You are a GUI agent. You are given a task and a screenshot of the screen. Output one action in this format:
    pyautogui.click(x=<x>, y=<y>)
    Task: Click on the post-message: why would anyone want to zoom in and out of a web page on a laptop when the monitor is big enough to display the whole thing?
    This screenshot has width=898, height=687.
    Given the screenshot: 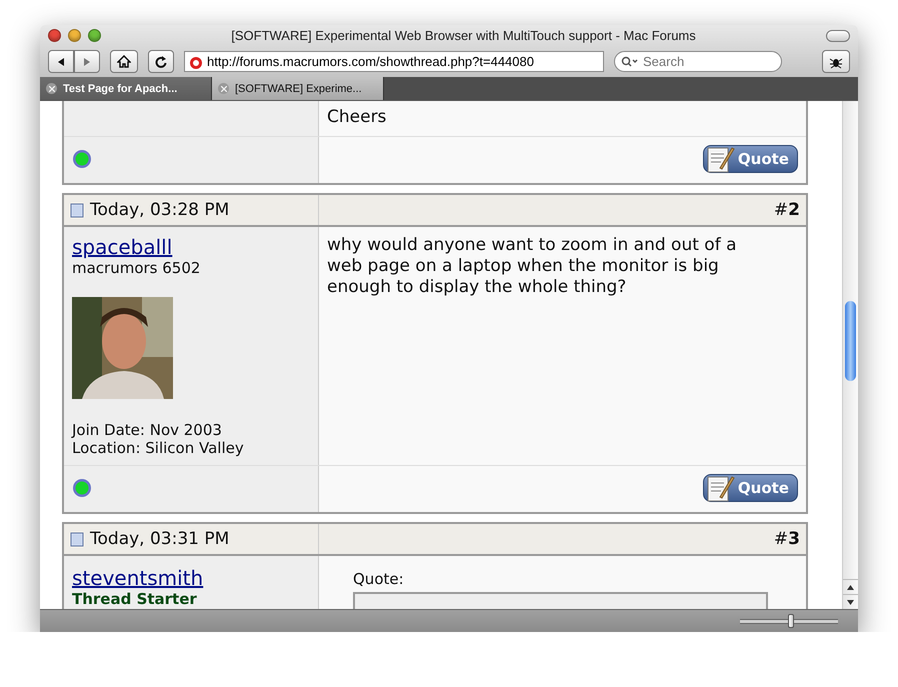 What is the action you would take?
    pyautogui.click(x=532, y=266)
    